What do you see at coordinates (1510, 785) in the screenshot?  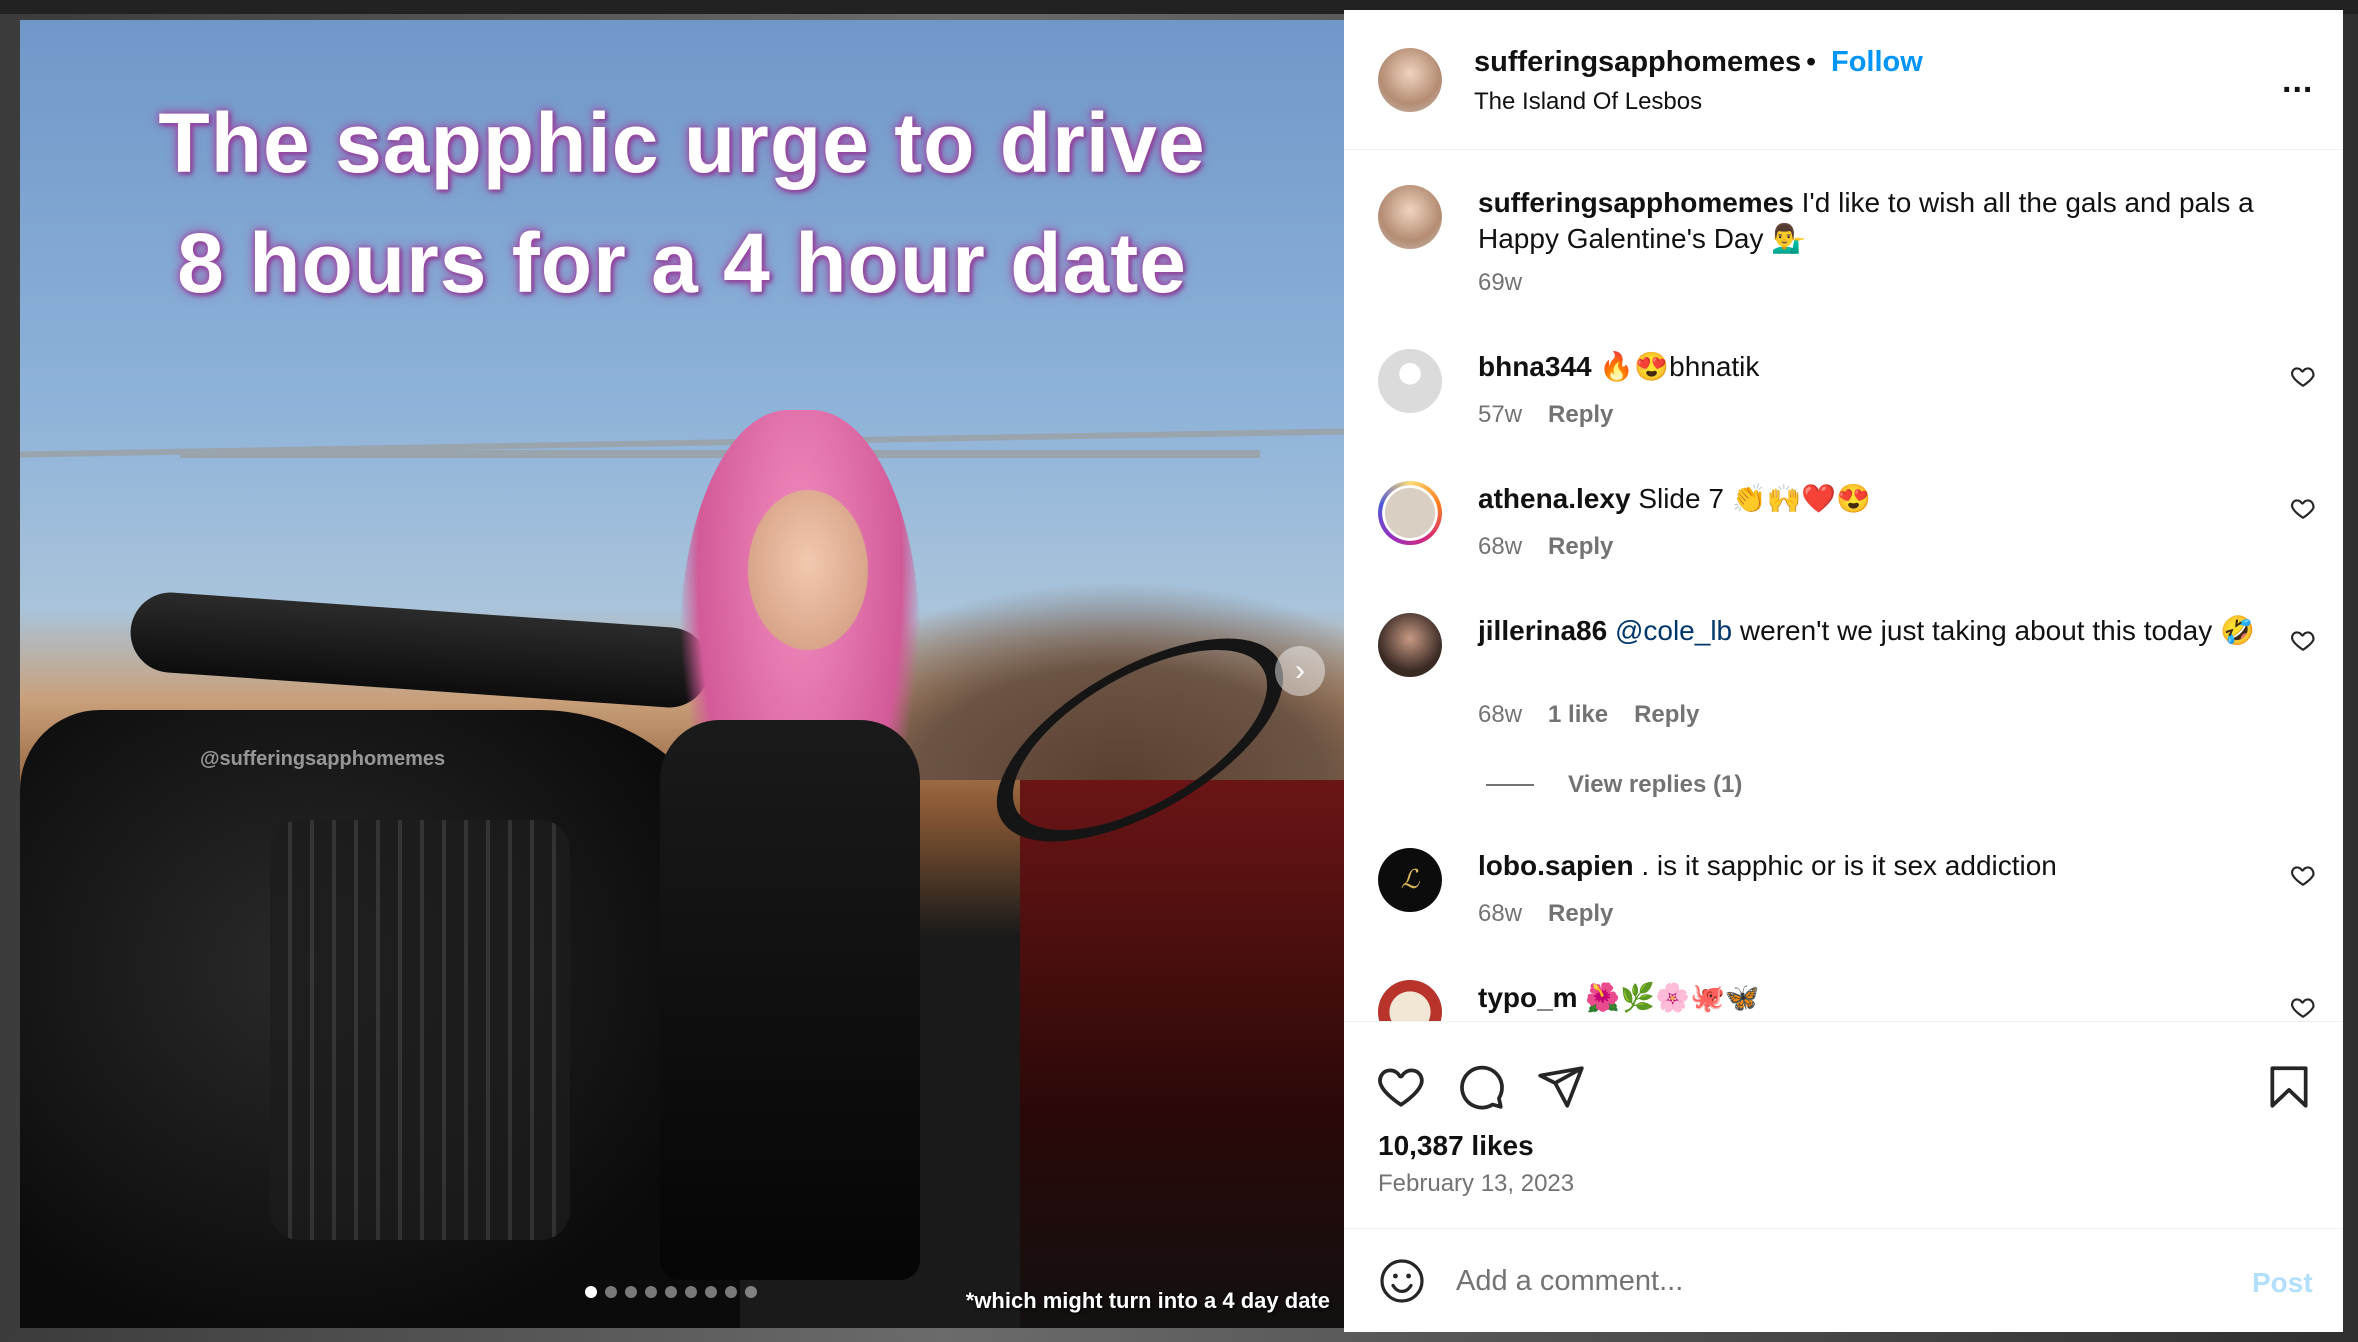 I see `view-replies-line` at bounding box center [1510, 785].